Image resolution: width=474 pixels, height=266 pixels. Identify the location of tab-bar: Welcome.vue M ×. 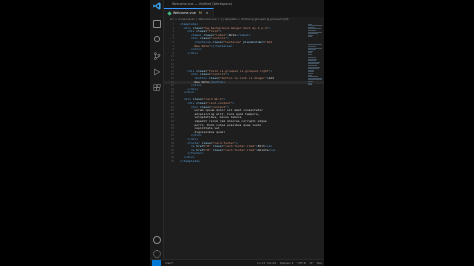
(244, 12).